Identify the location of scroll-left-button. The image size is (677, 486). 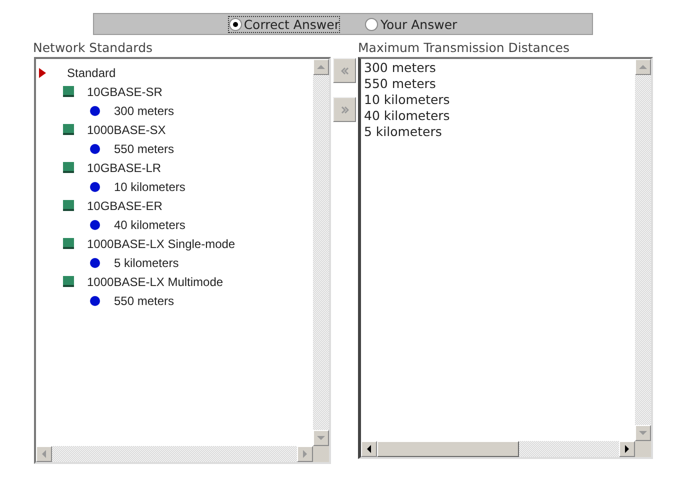
(369, 449).